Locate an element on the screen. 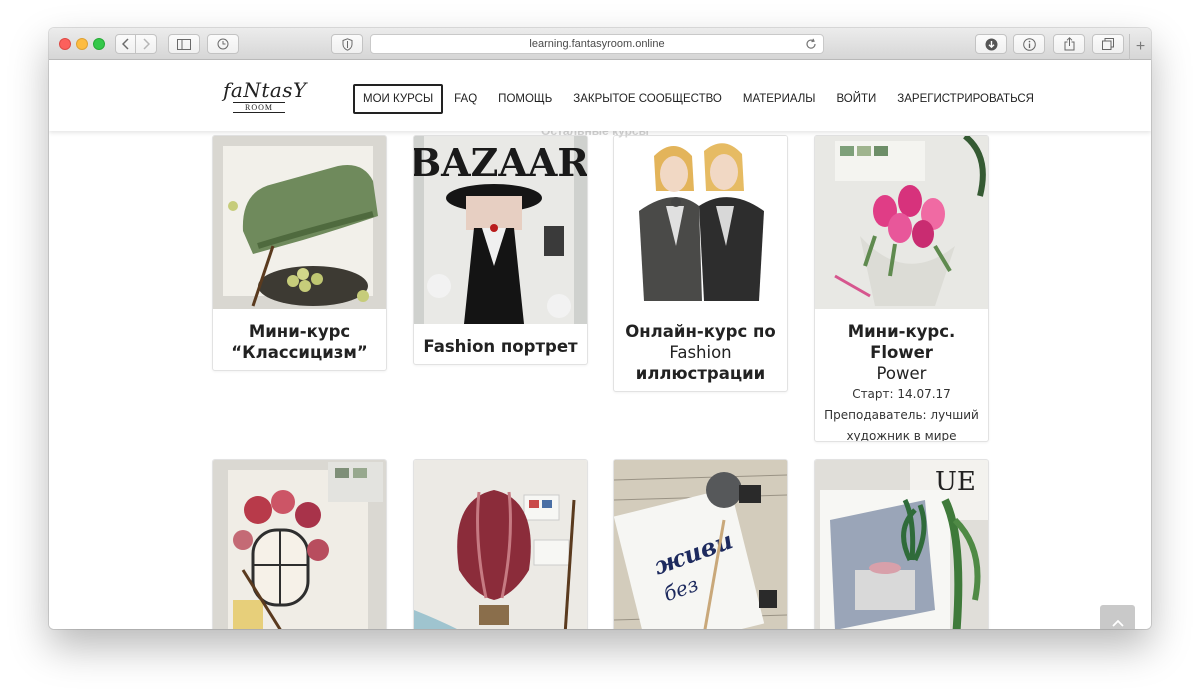 The width and height of the screenshot is (1200, 698). forward-button is located at coordinates (146, 44).